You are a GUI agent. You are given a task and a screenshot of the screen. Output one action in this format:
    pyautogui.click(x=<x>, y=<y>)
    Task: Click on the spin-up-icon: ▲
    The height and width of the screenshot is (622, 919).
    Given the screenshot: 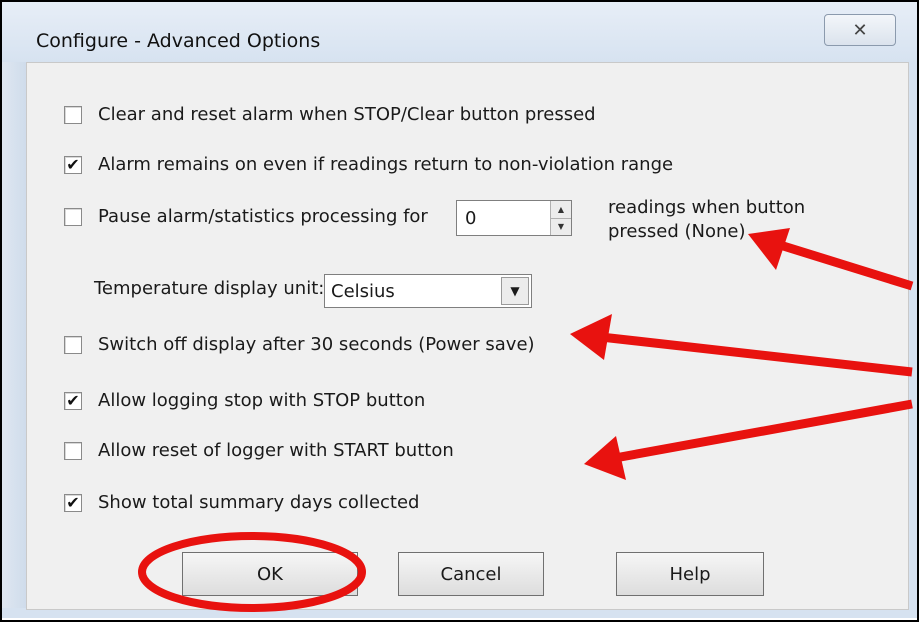 What is the action you would take?
    pyautogui.click(x=561, y=210)
    